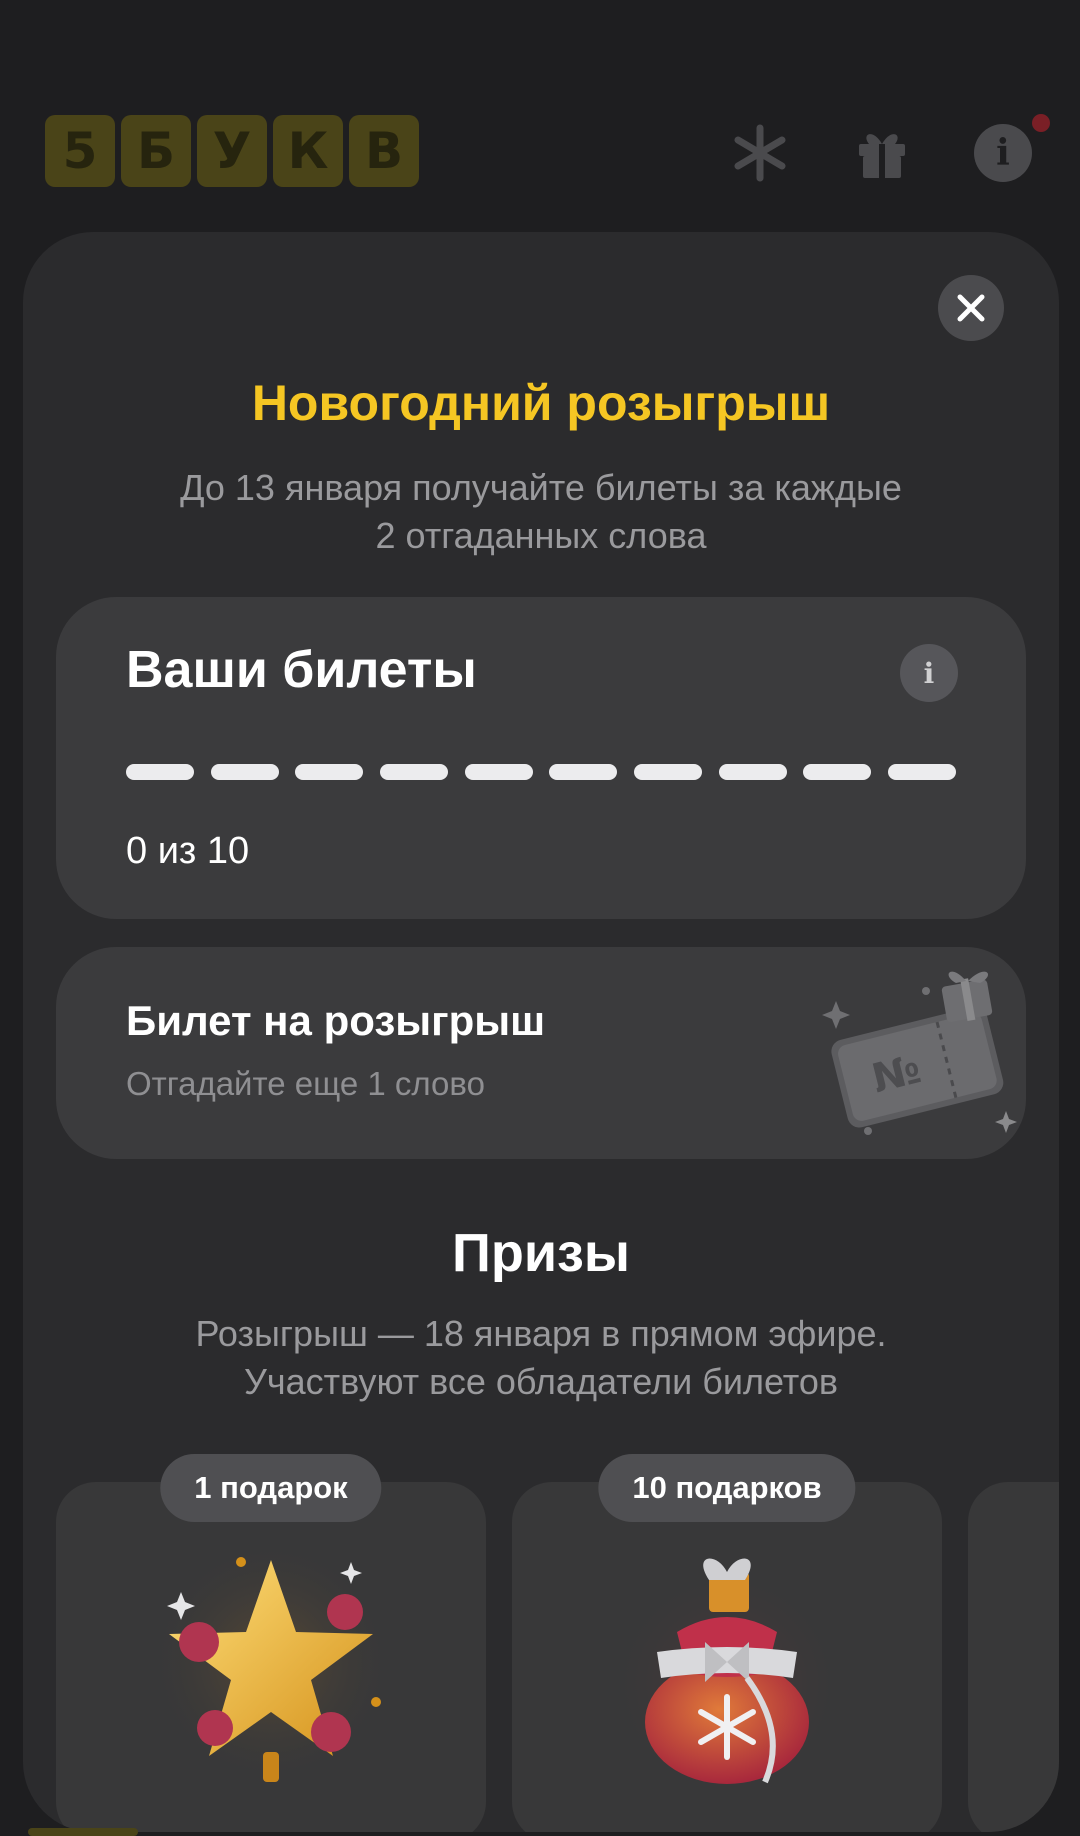  Describe the element at coordinates (727, 1488) in the screenshot. I see `prize-badge: 10 подарков` at that location.